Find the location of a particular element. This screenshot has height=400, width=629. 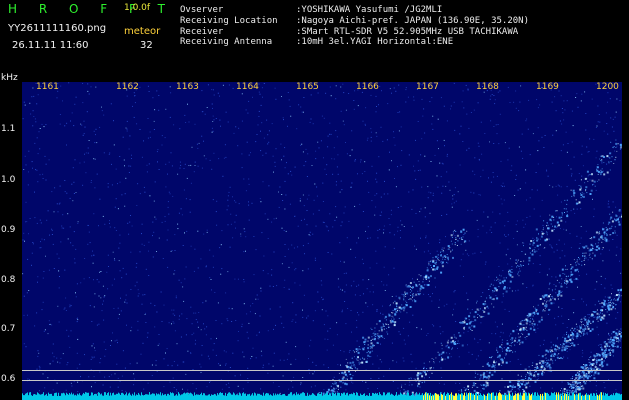

filename-label: YY2611111160.png is located at coordinates (57, 28).